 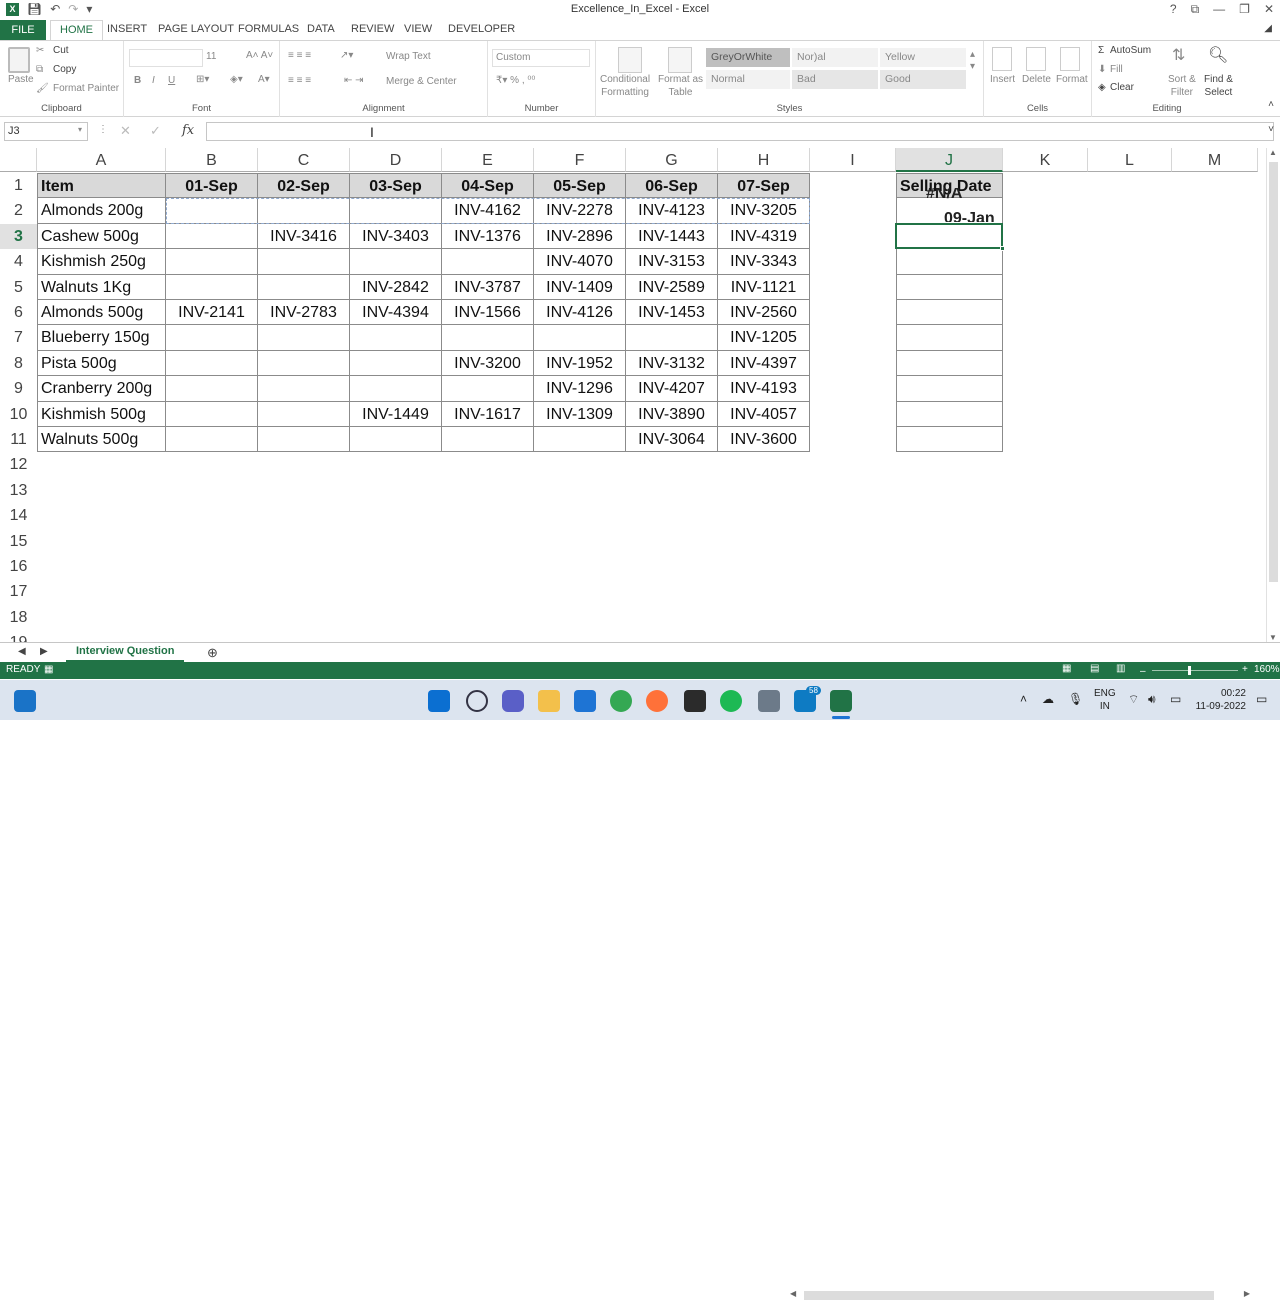 What do you see at coordinates (1130, 160) in the screenshot?
I see `column-header-l: L` at bounding box center [1130, 160].